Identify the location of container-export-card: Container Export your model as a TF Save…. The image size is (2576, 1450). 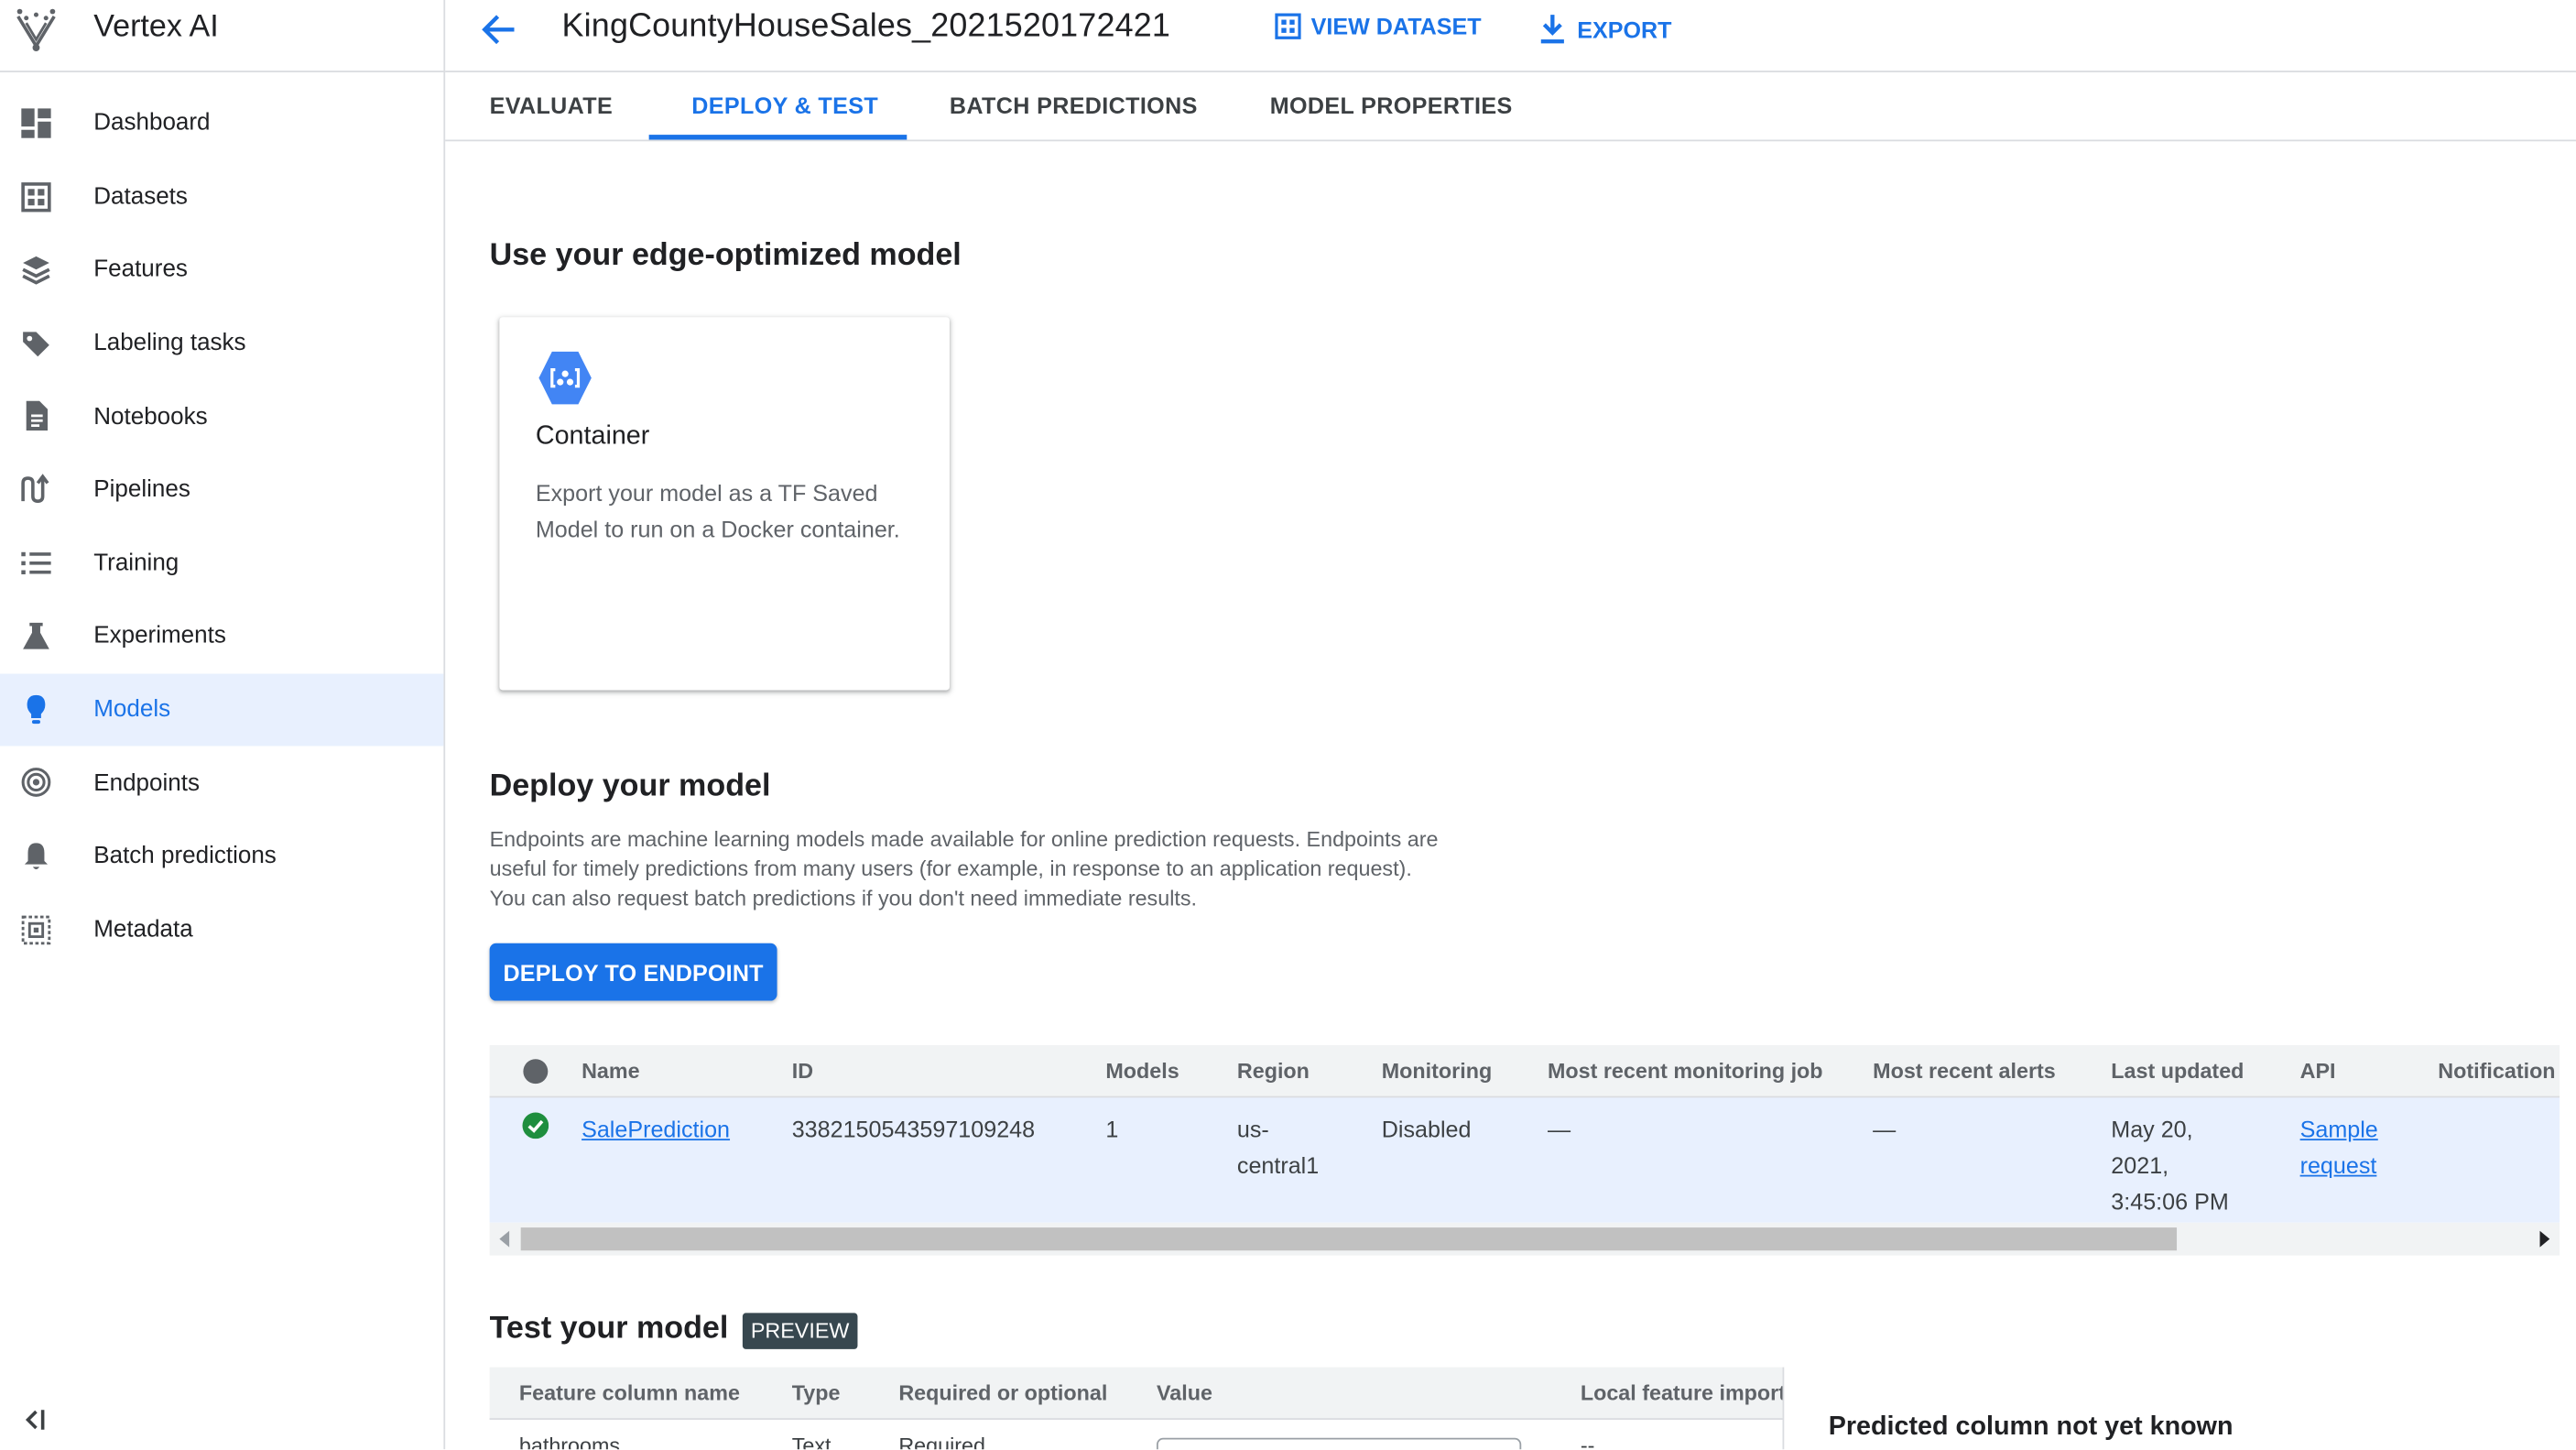
(724, 504).